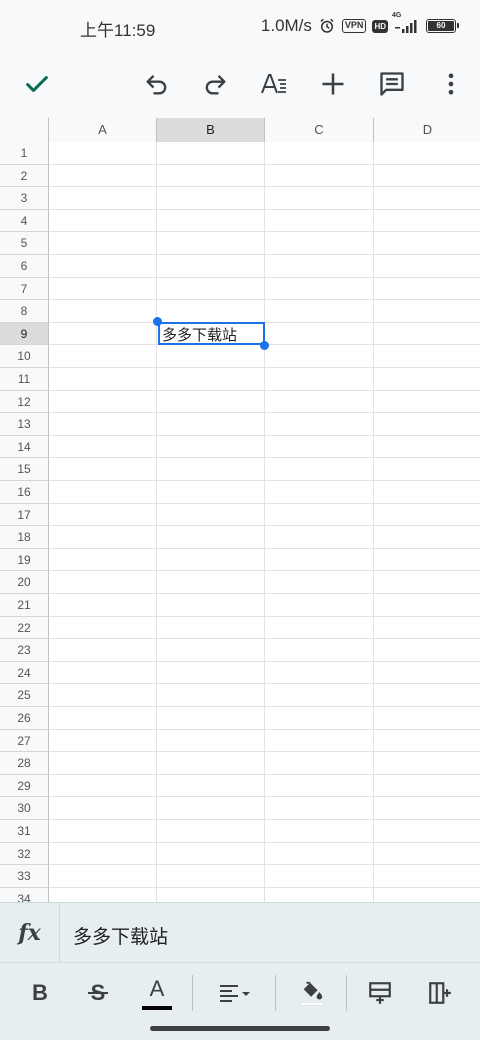  What do you see at coordinates (24, 741) in the screenshot?
I see `row-header-27: 27` at bounding box center [24, 741].